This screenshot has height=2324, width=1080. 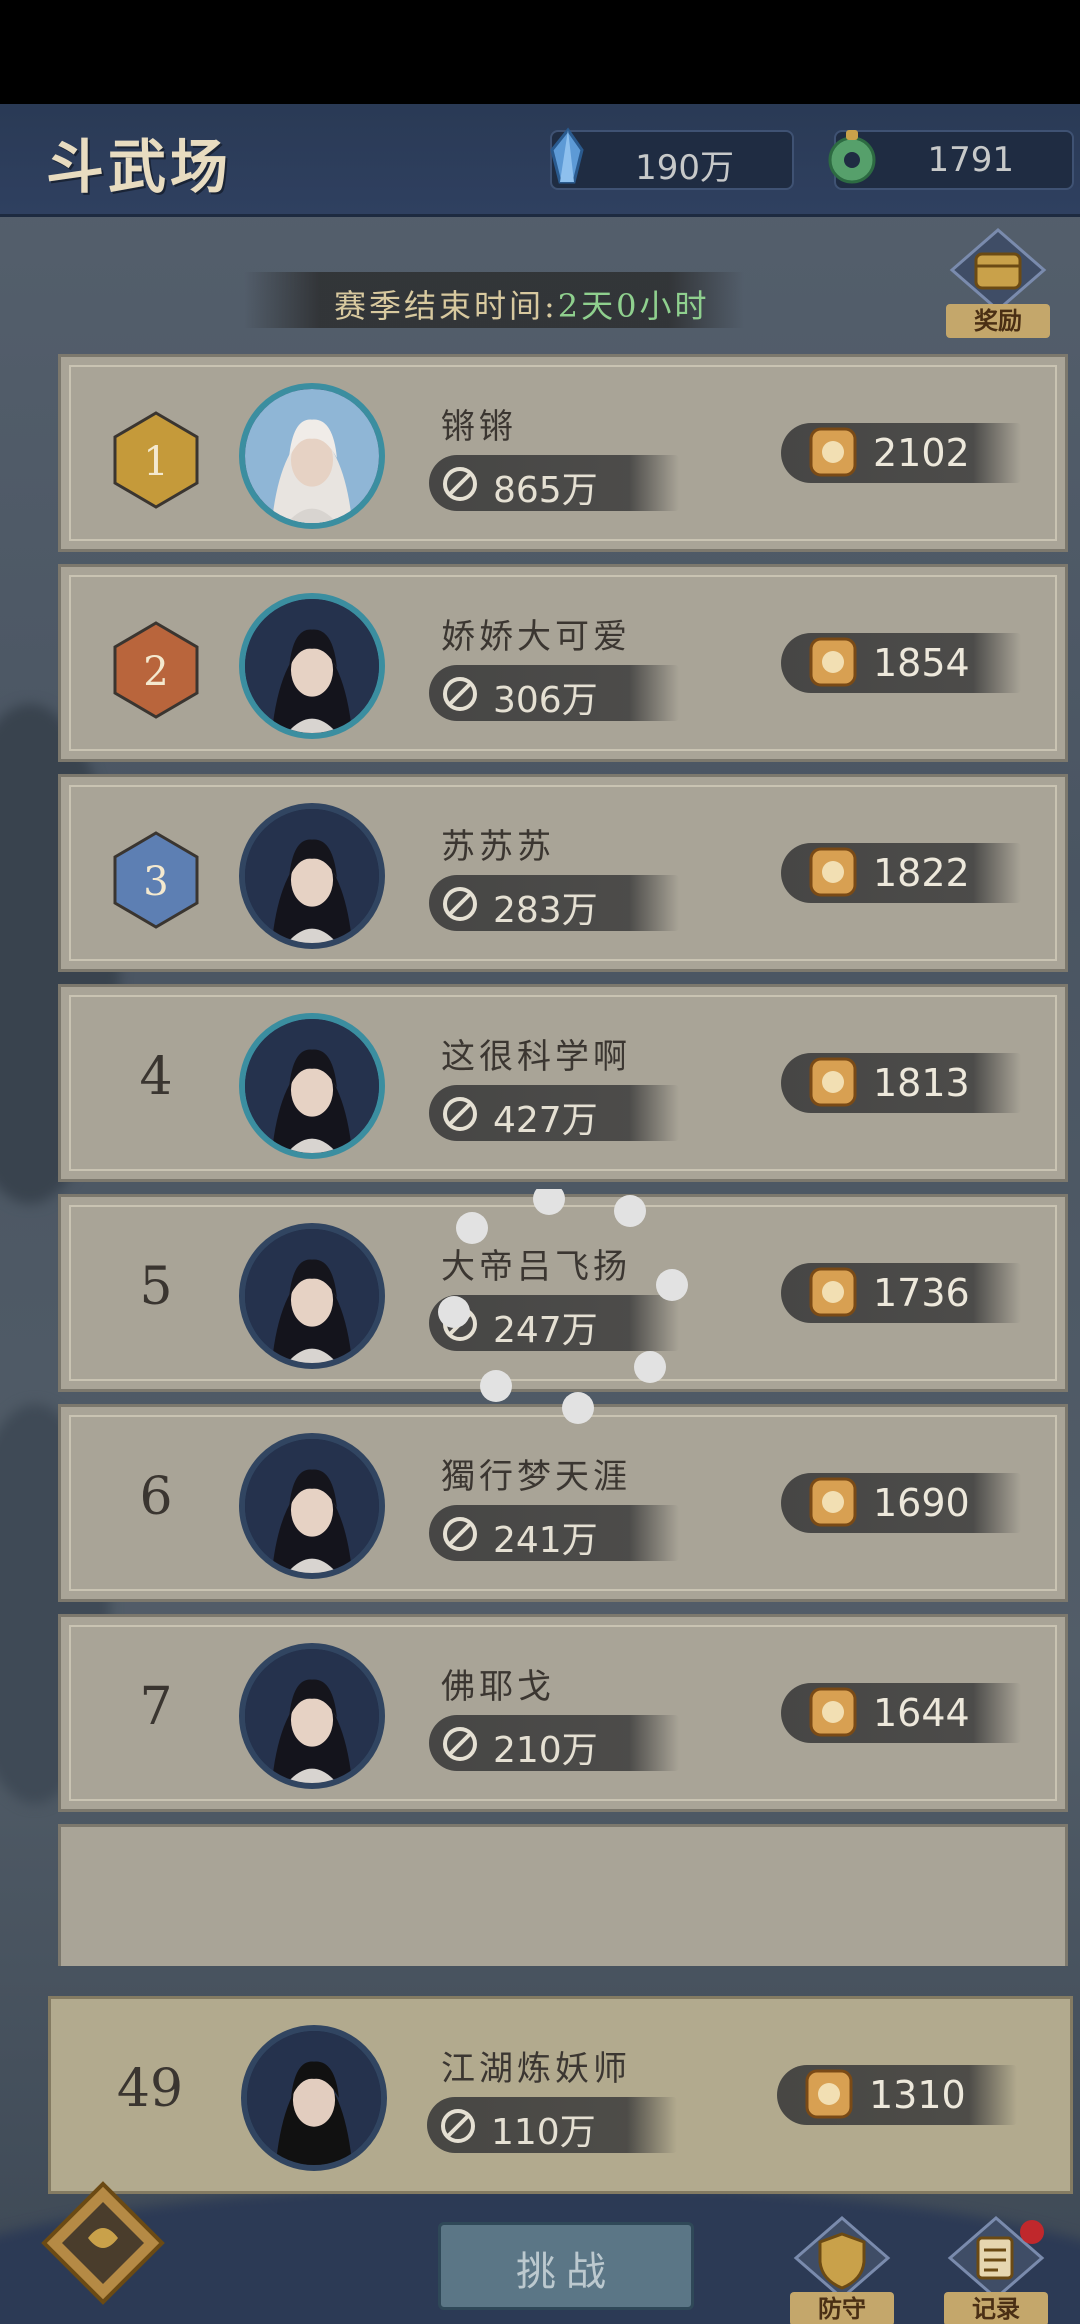 I want to click on rank-medal-number: 2, so click(x=155, y=672).